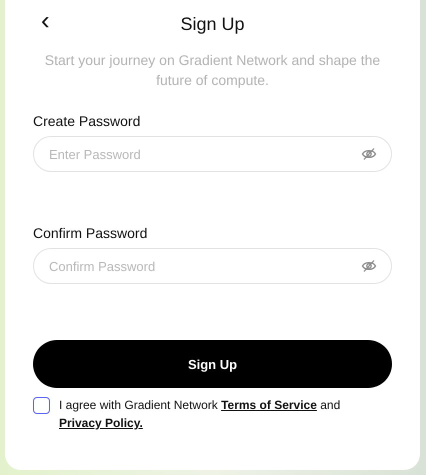 Image resolution: width=426 pixels, height=475 pixels. Describe the element at coordinates (212, 364) in the screenshot. I see `sign-up-button: Sign Up` at that location.